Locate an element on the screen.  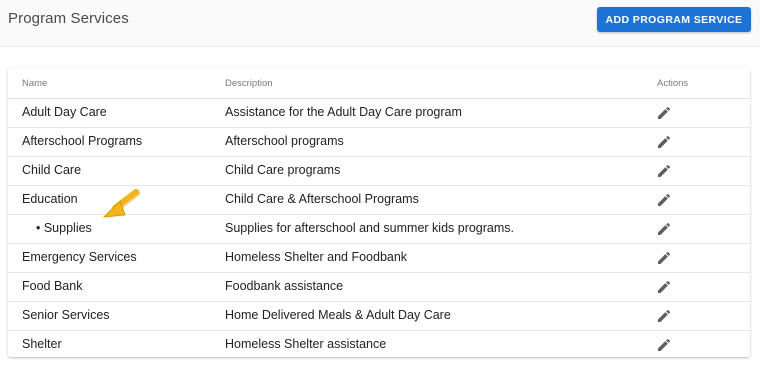
row-description: Home Delivered Meals & Adult Day Care is located at coordinates (338, 315).